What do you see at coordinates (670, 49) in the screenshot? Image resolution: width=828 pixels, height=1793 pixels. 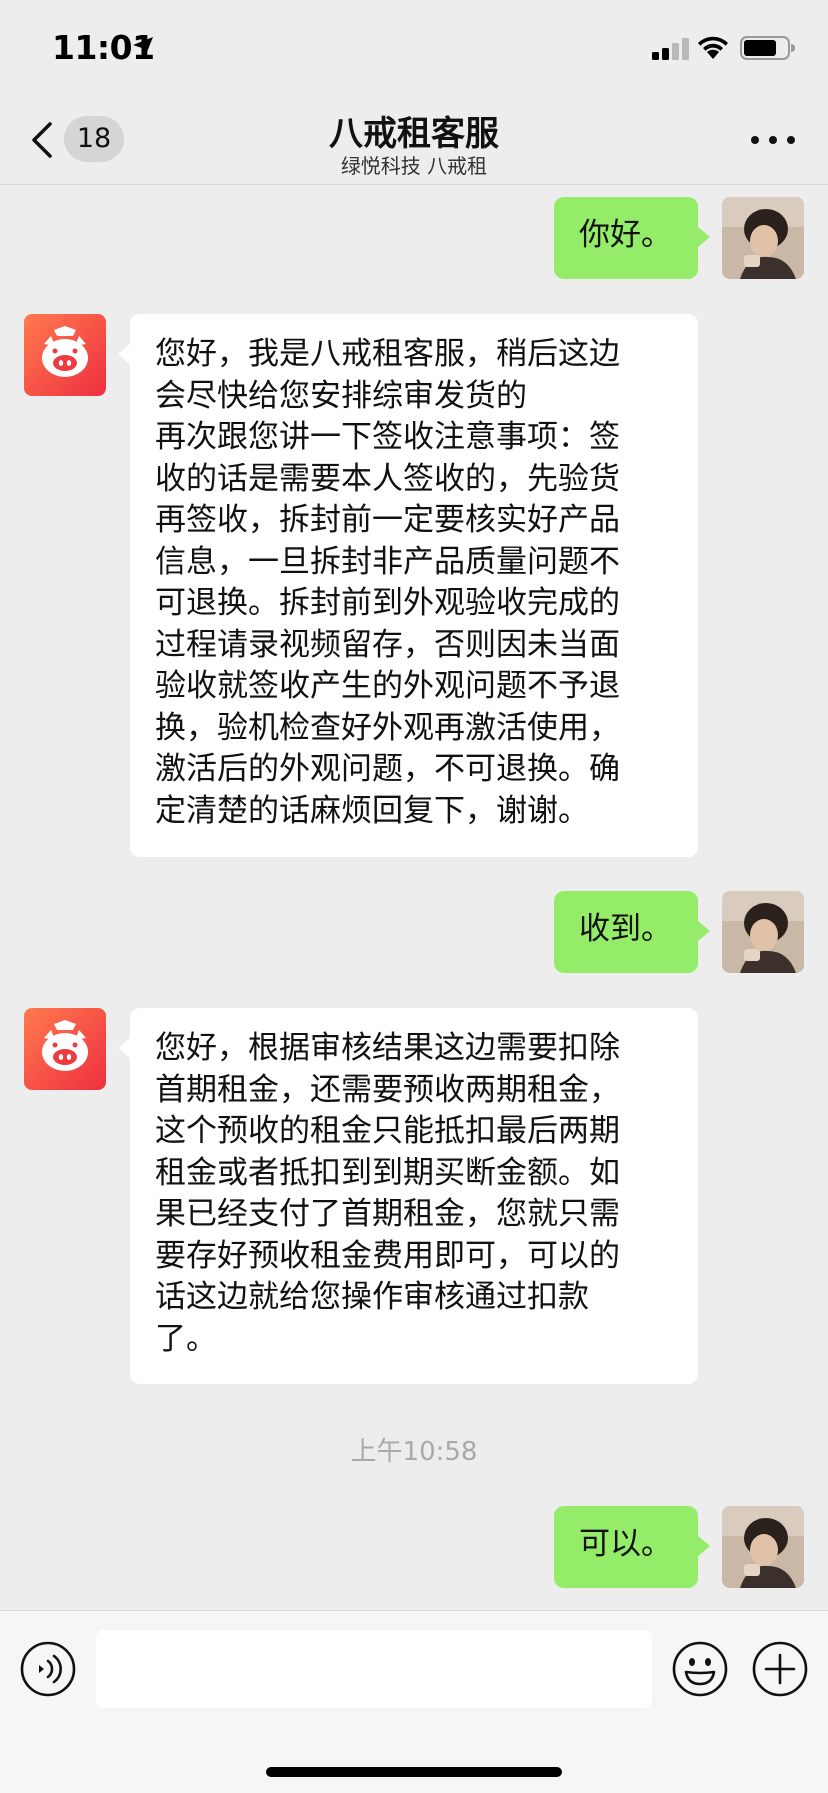 I see `signal-icon` at bounding box center [670, 49].